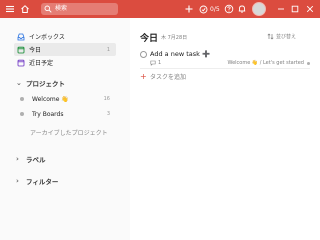 This screenshot has width=320, height=240. I want to click on avatar, so click(259, 9).